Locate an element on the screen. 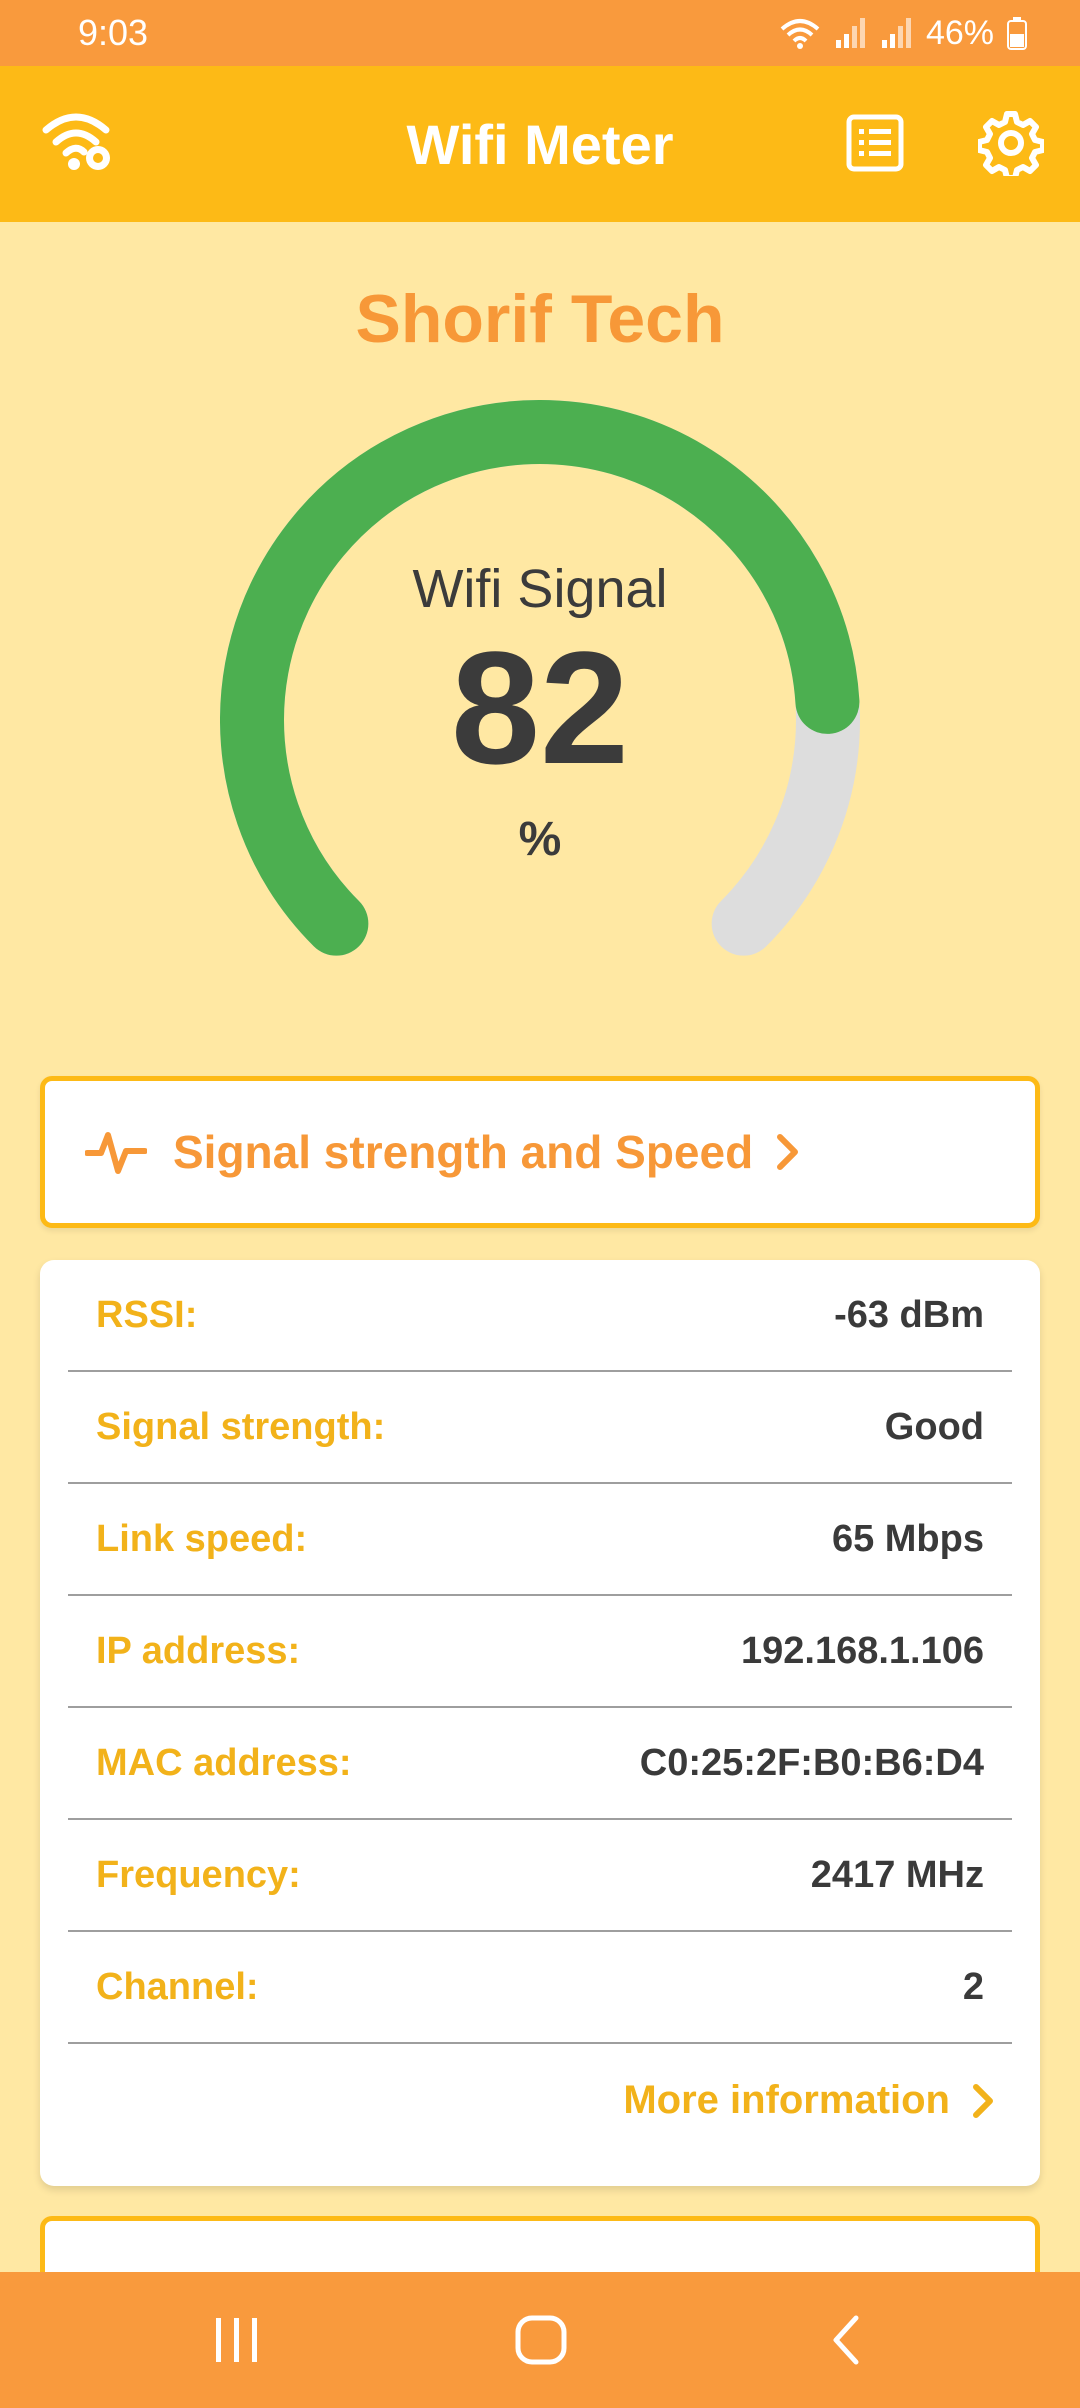 The width and height of the screenshot is (1080, 2408). info-value: -63 dBm is located at coordinates (909, 1314).